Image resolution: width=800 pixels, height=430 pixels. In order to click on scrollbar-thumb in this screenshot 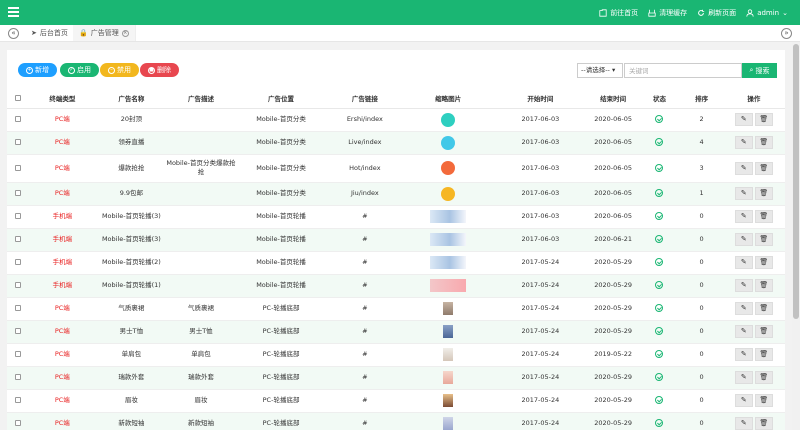, I will do `click(796, 181)`.